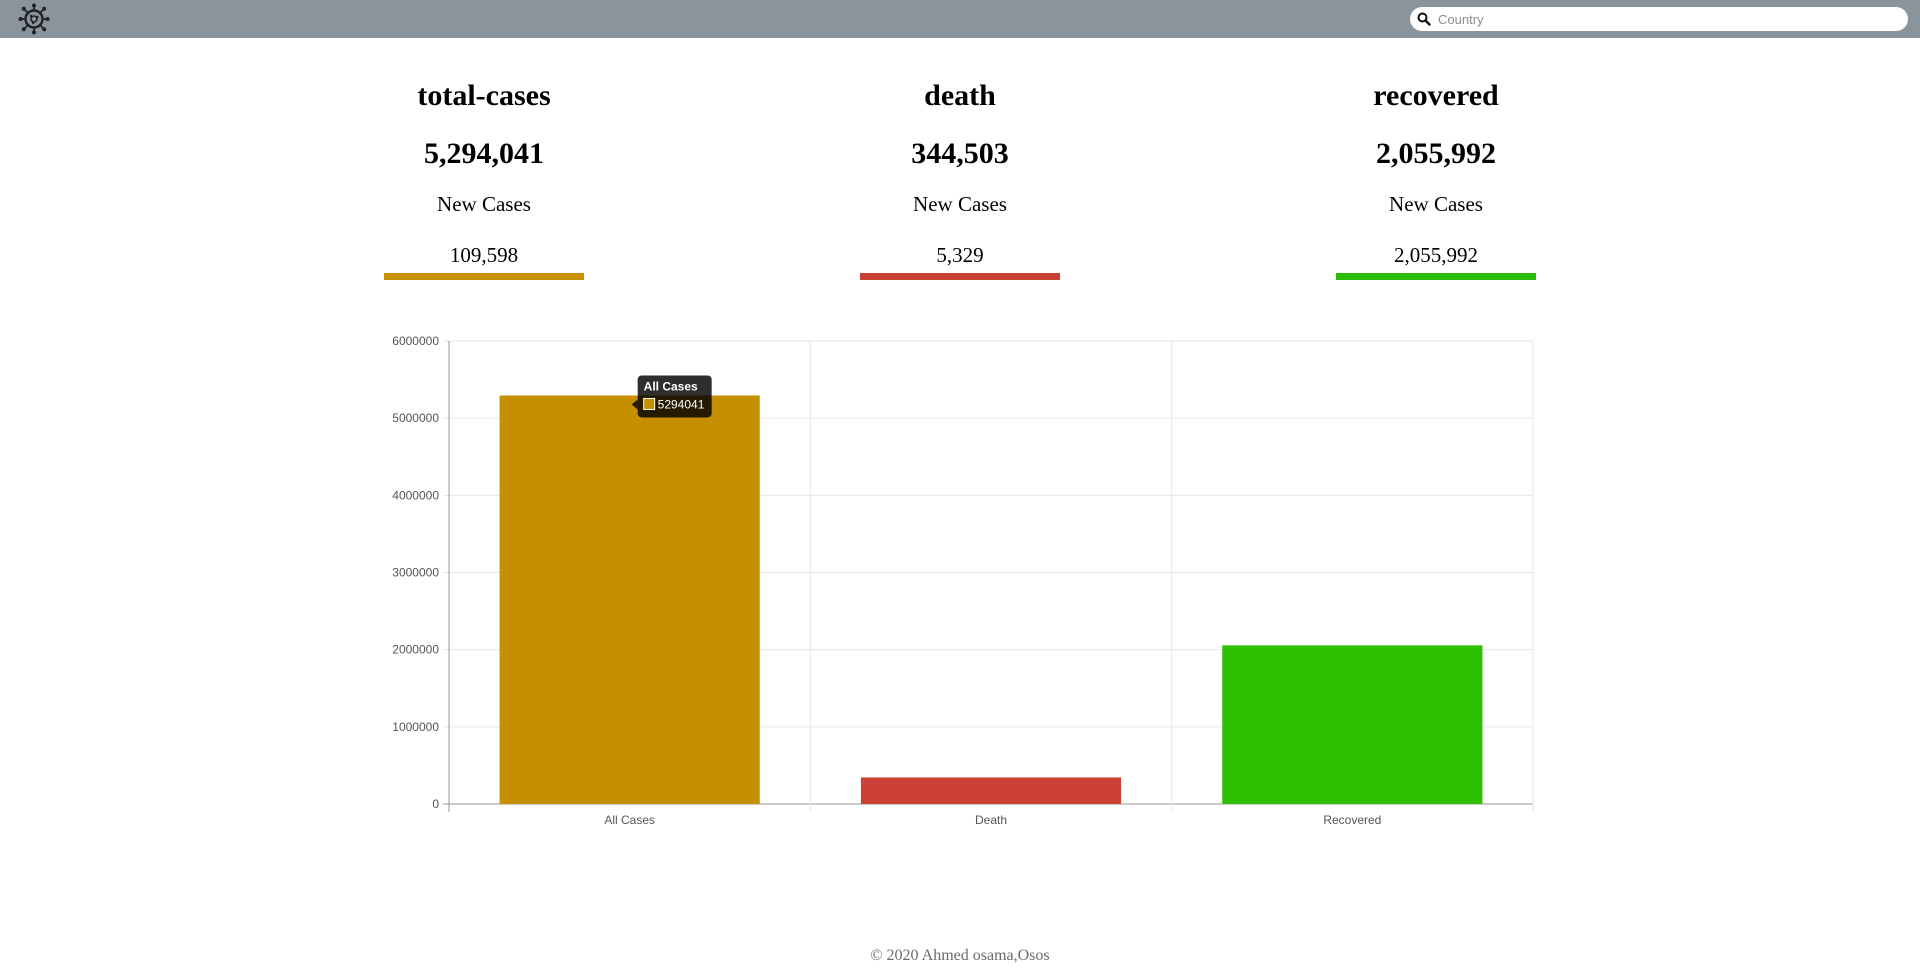 The image size is (1920, 973). Describe the element at coordinates (991, 820) in the screenshot. I see `x-tick-label: Death` at that location.